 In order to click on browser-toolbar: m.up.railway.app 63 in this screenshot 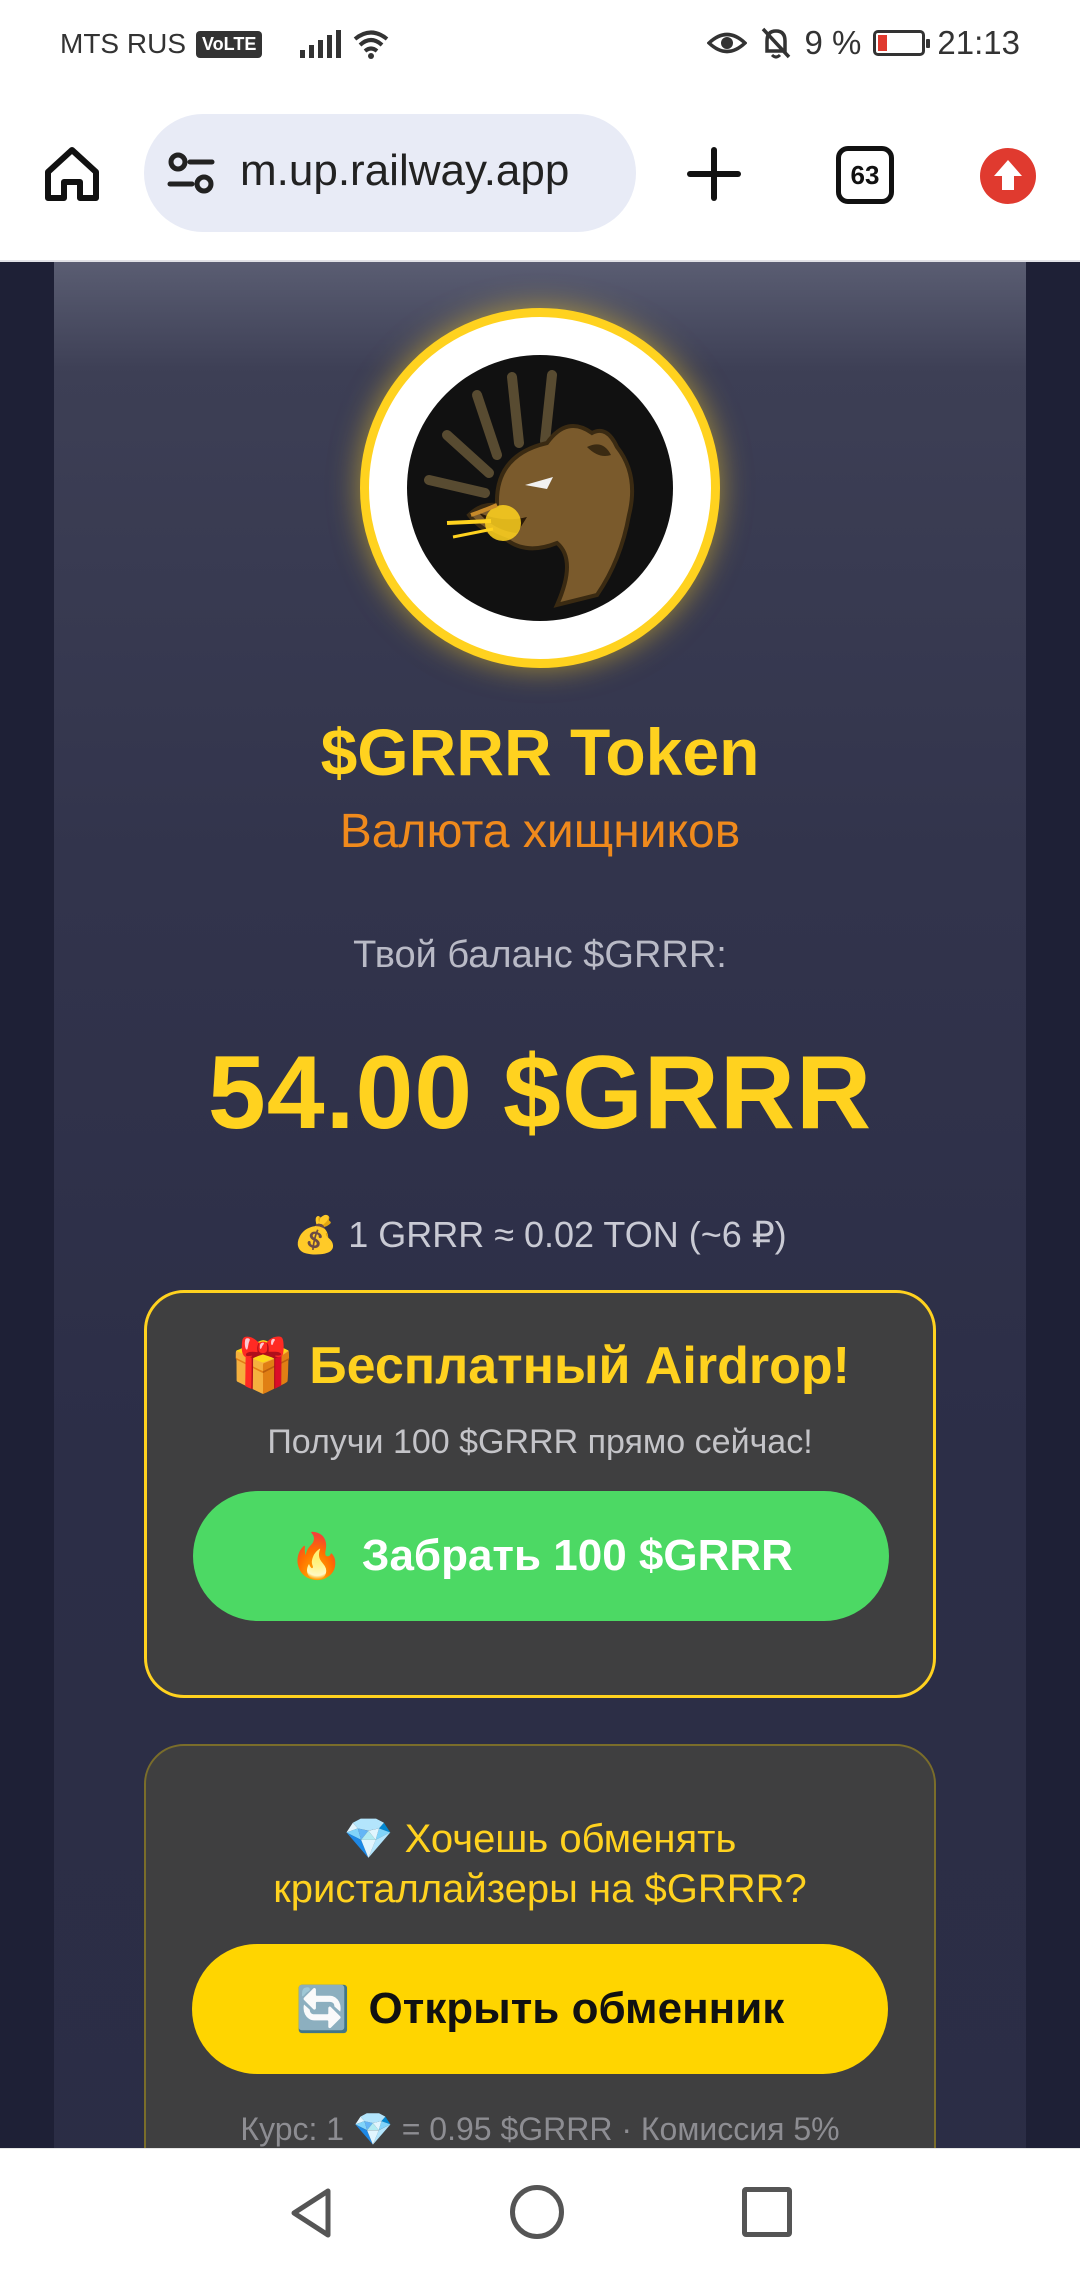, I will do `click(540, 177)`.